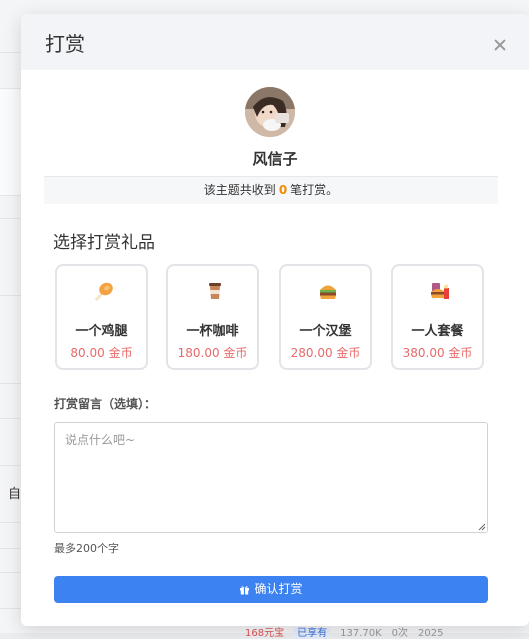  I want to click on background-badge: 已享有, so click(312, 633).